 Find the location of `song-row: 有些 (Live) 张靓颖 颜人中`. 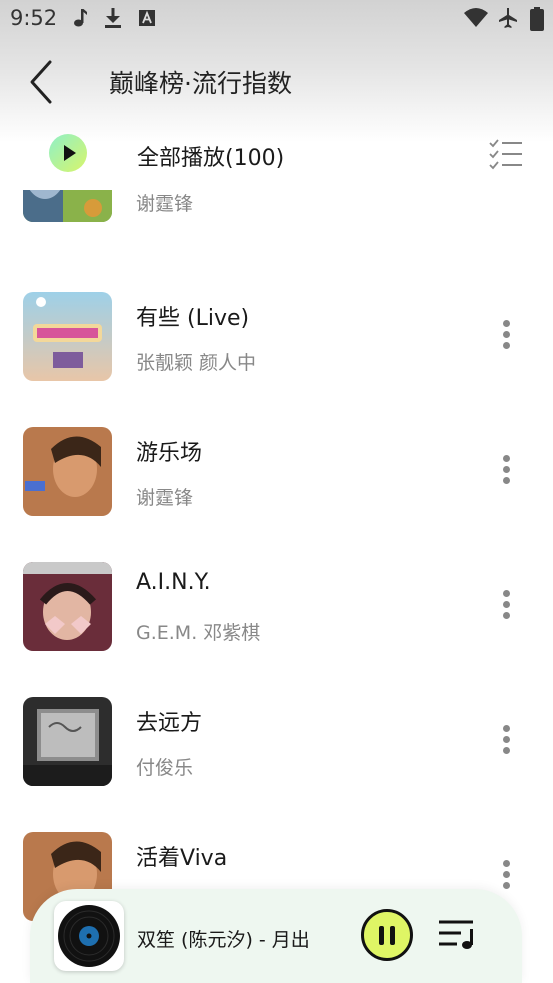

song-row: 有些 (Live) 张靓颖 颜人中 is located at coordinates (276, 347).